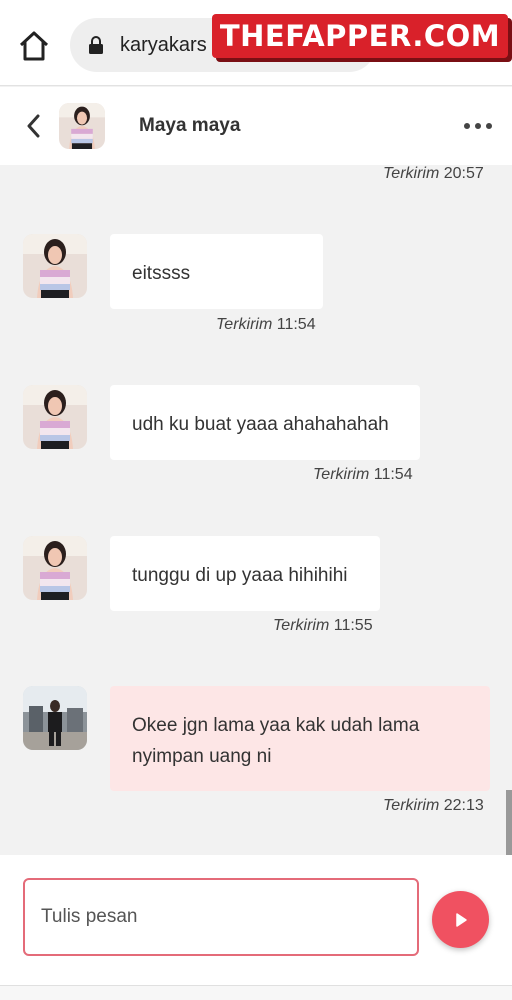  Describe the element at coordinates (353, 625) in the screenshot. I see `message-time: 11:55` at that location.